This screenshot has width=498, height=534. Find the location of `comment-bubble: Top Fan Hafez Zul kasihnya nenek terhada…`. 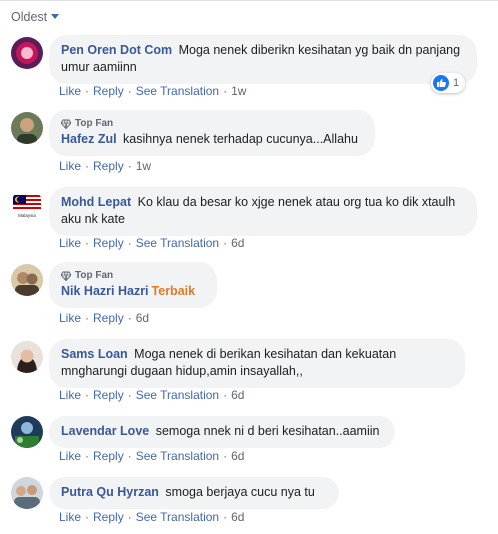

comment-bubble: Top Fan Hafez Zul kasihnya nenek terhada… is located at coordinates (212, 133).